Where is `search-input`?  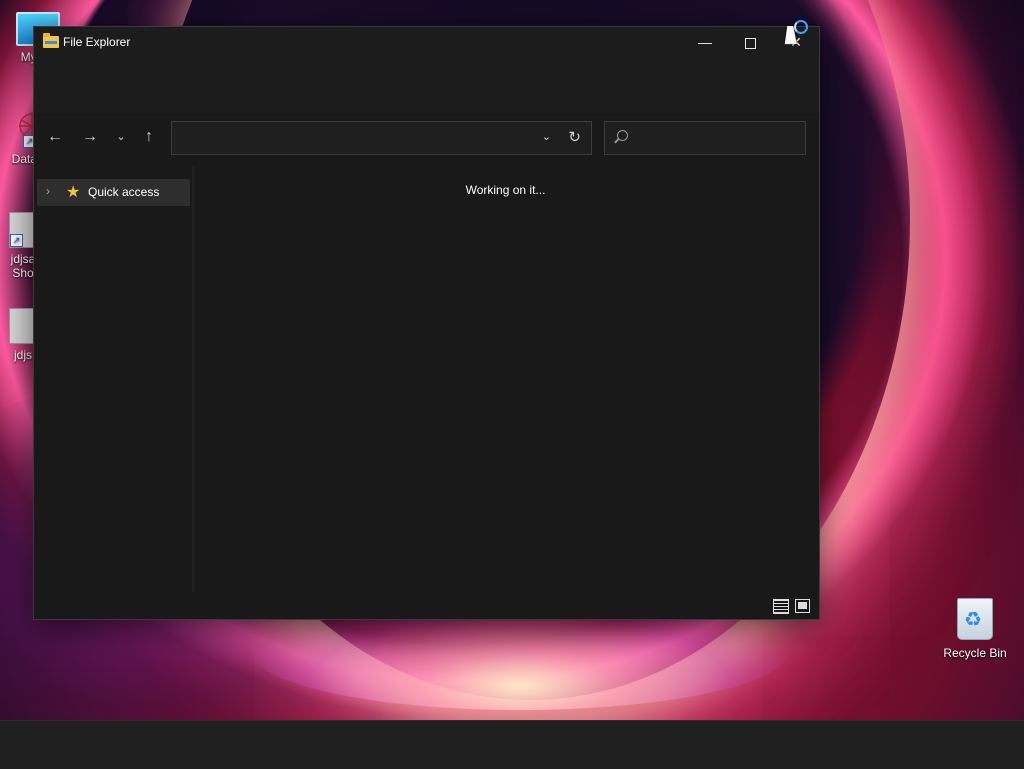 search-input is located at coordinates (705, 138).